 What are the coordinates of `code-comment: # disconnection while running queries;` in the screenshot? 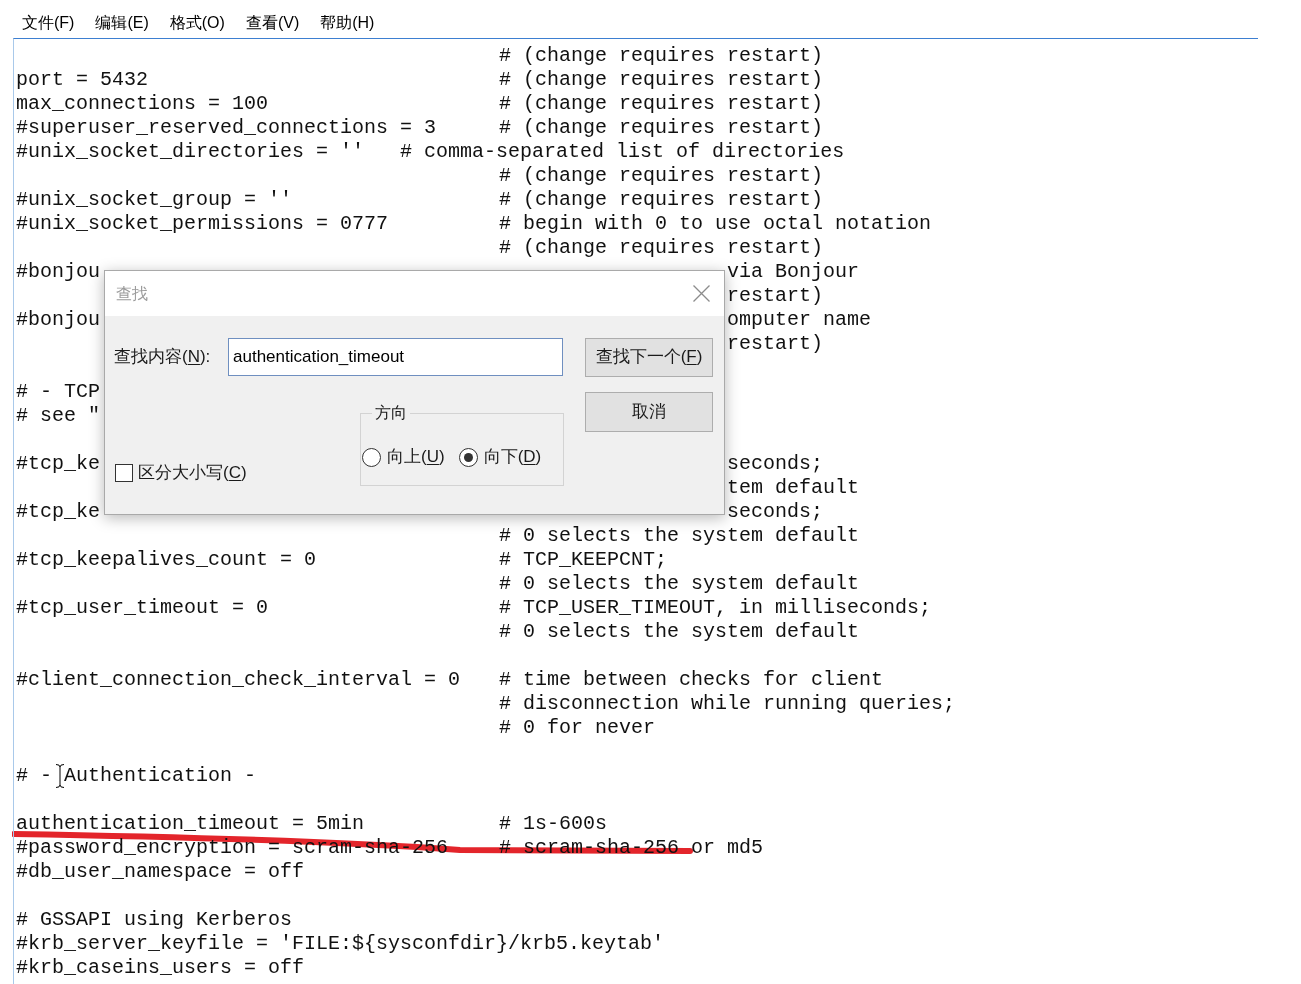 It's located at (727, 704).